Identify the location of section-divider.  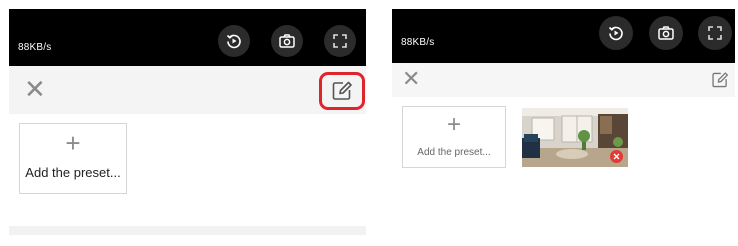
(187, 230).